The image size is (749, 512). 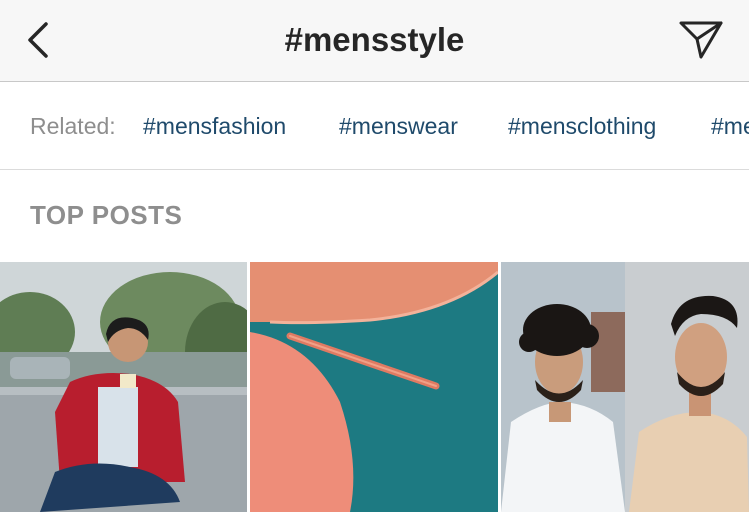 What do you see at coordinates (214, 125) in the screenshot?
I see `related-tag-mensfashion: #mensfashion` at bounding box center [214, 125].